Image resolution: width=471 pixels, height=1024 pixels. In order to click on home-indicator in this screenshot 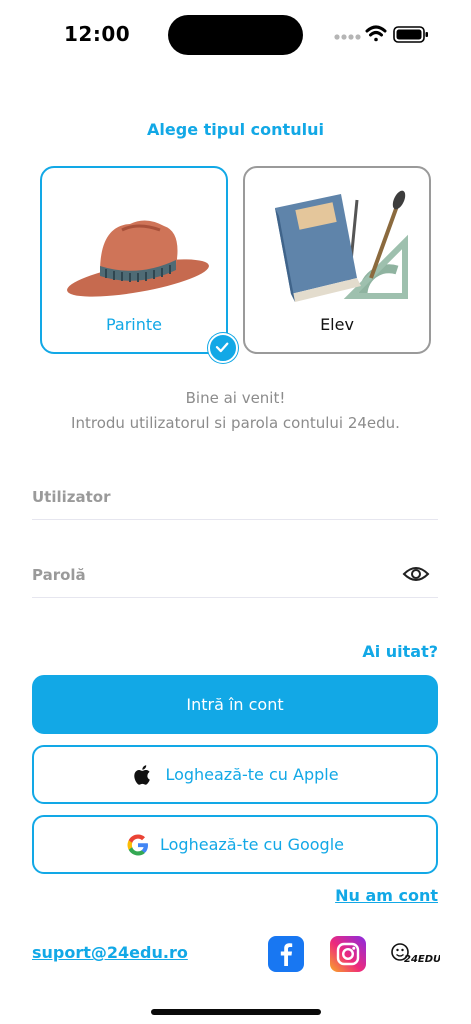, I will do `click(236, 1012)`.